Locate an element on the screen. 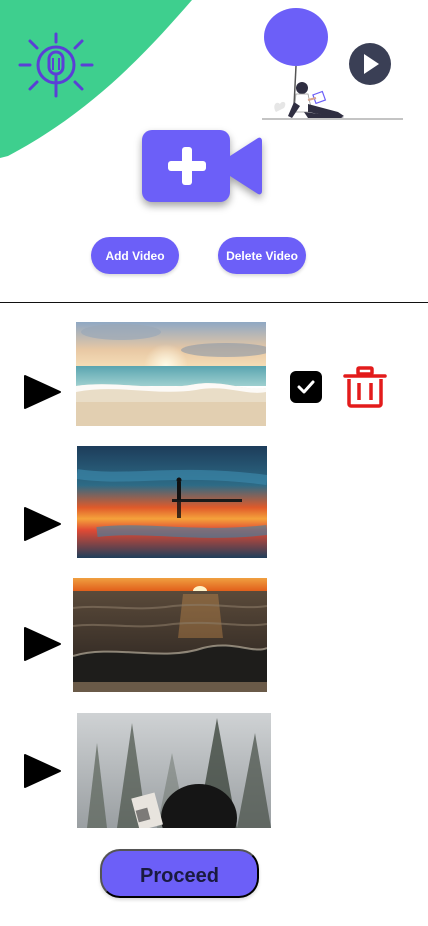 The image size is (428, 926). add-video-button: Add Video is located at coordinates (135, 255).